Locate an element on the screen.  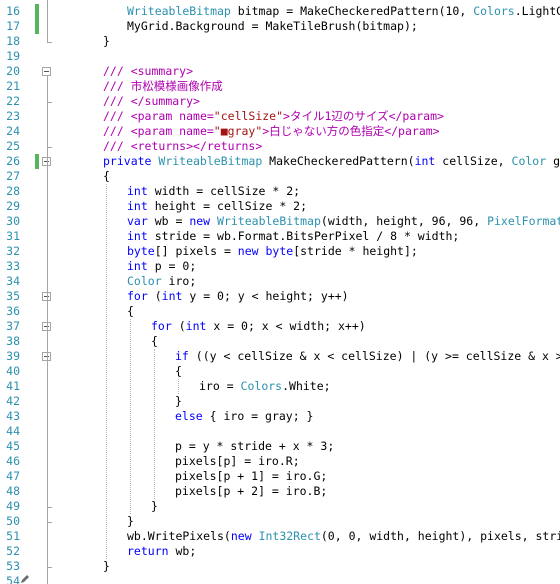
code-token: var is located at coordinates (137, 221).